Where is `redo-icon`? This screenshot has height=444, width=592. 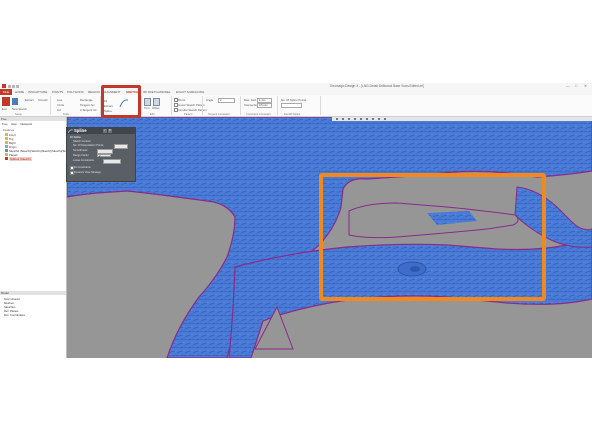
redo-icon is located at coordinates (17, 86).